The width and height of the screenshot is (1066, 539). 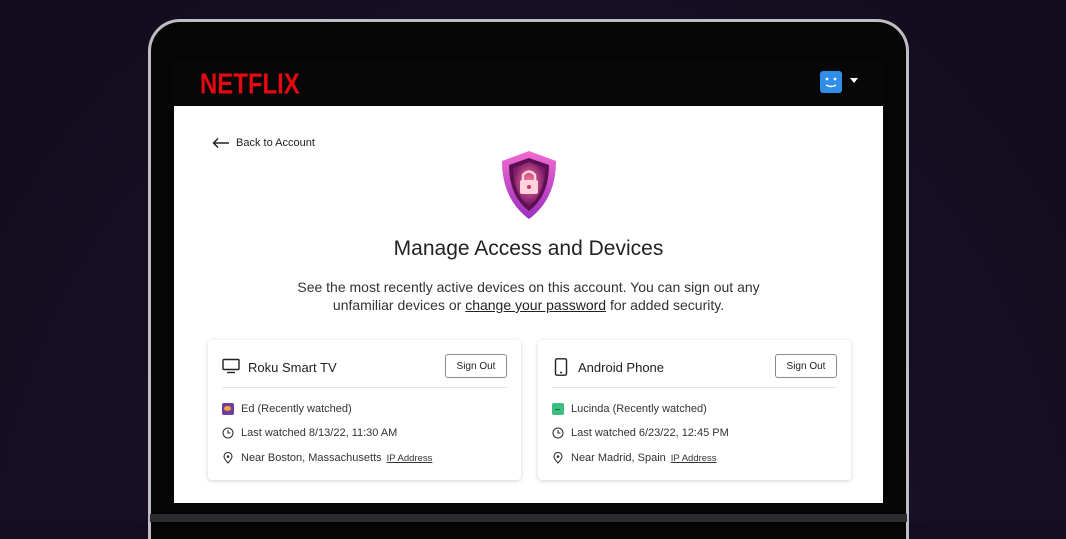 I want to click on device-profile-text: Lucinda (Recently watched), so click(x=639, y=409).